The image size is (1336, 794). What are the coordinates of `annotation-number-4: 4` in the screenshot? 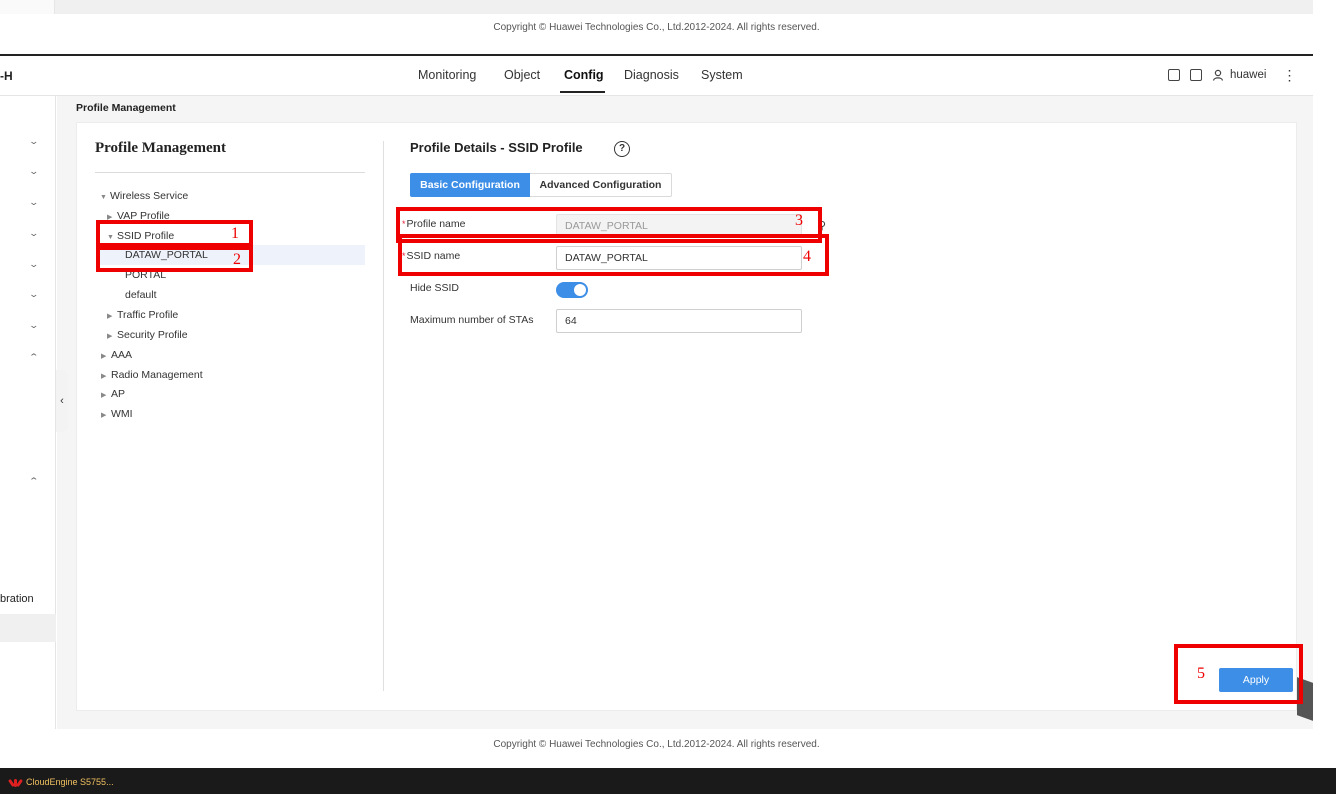 It's located at (807, 256).